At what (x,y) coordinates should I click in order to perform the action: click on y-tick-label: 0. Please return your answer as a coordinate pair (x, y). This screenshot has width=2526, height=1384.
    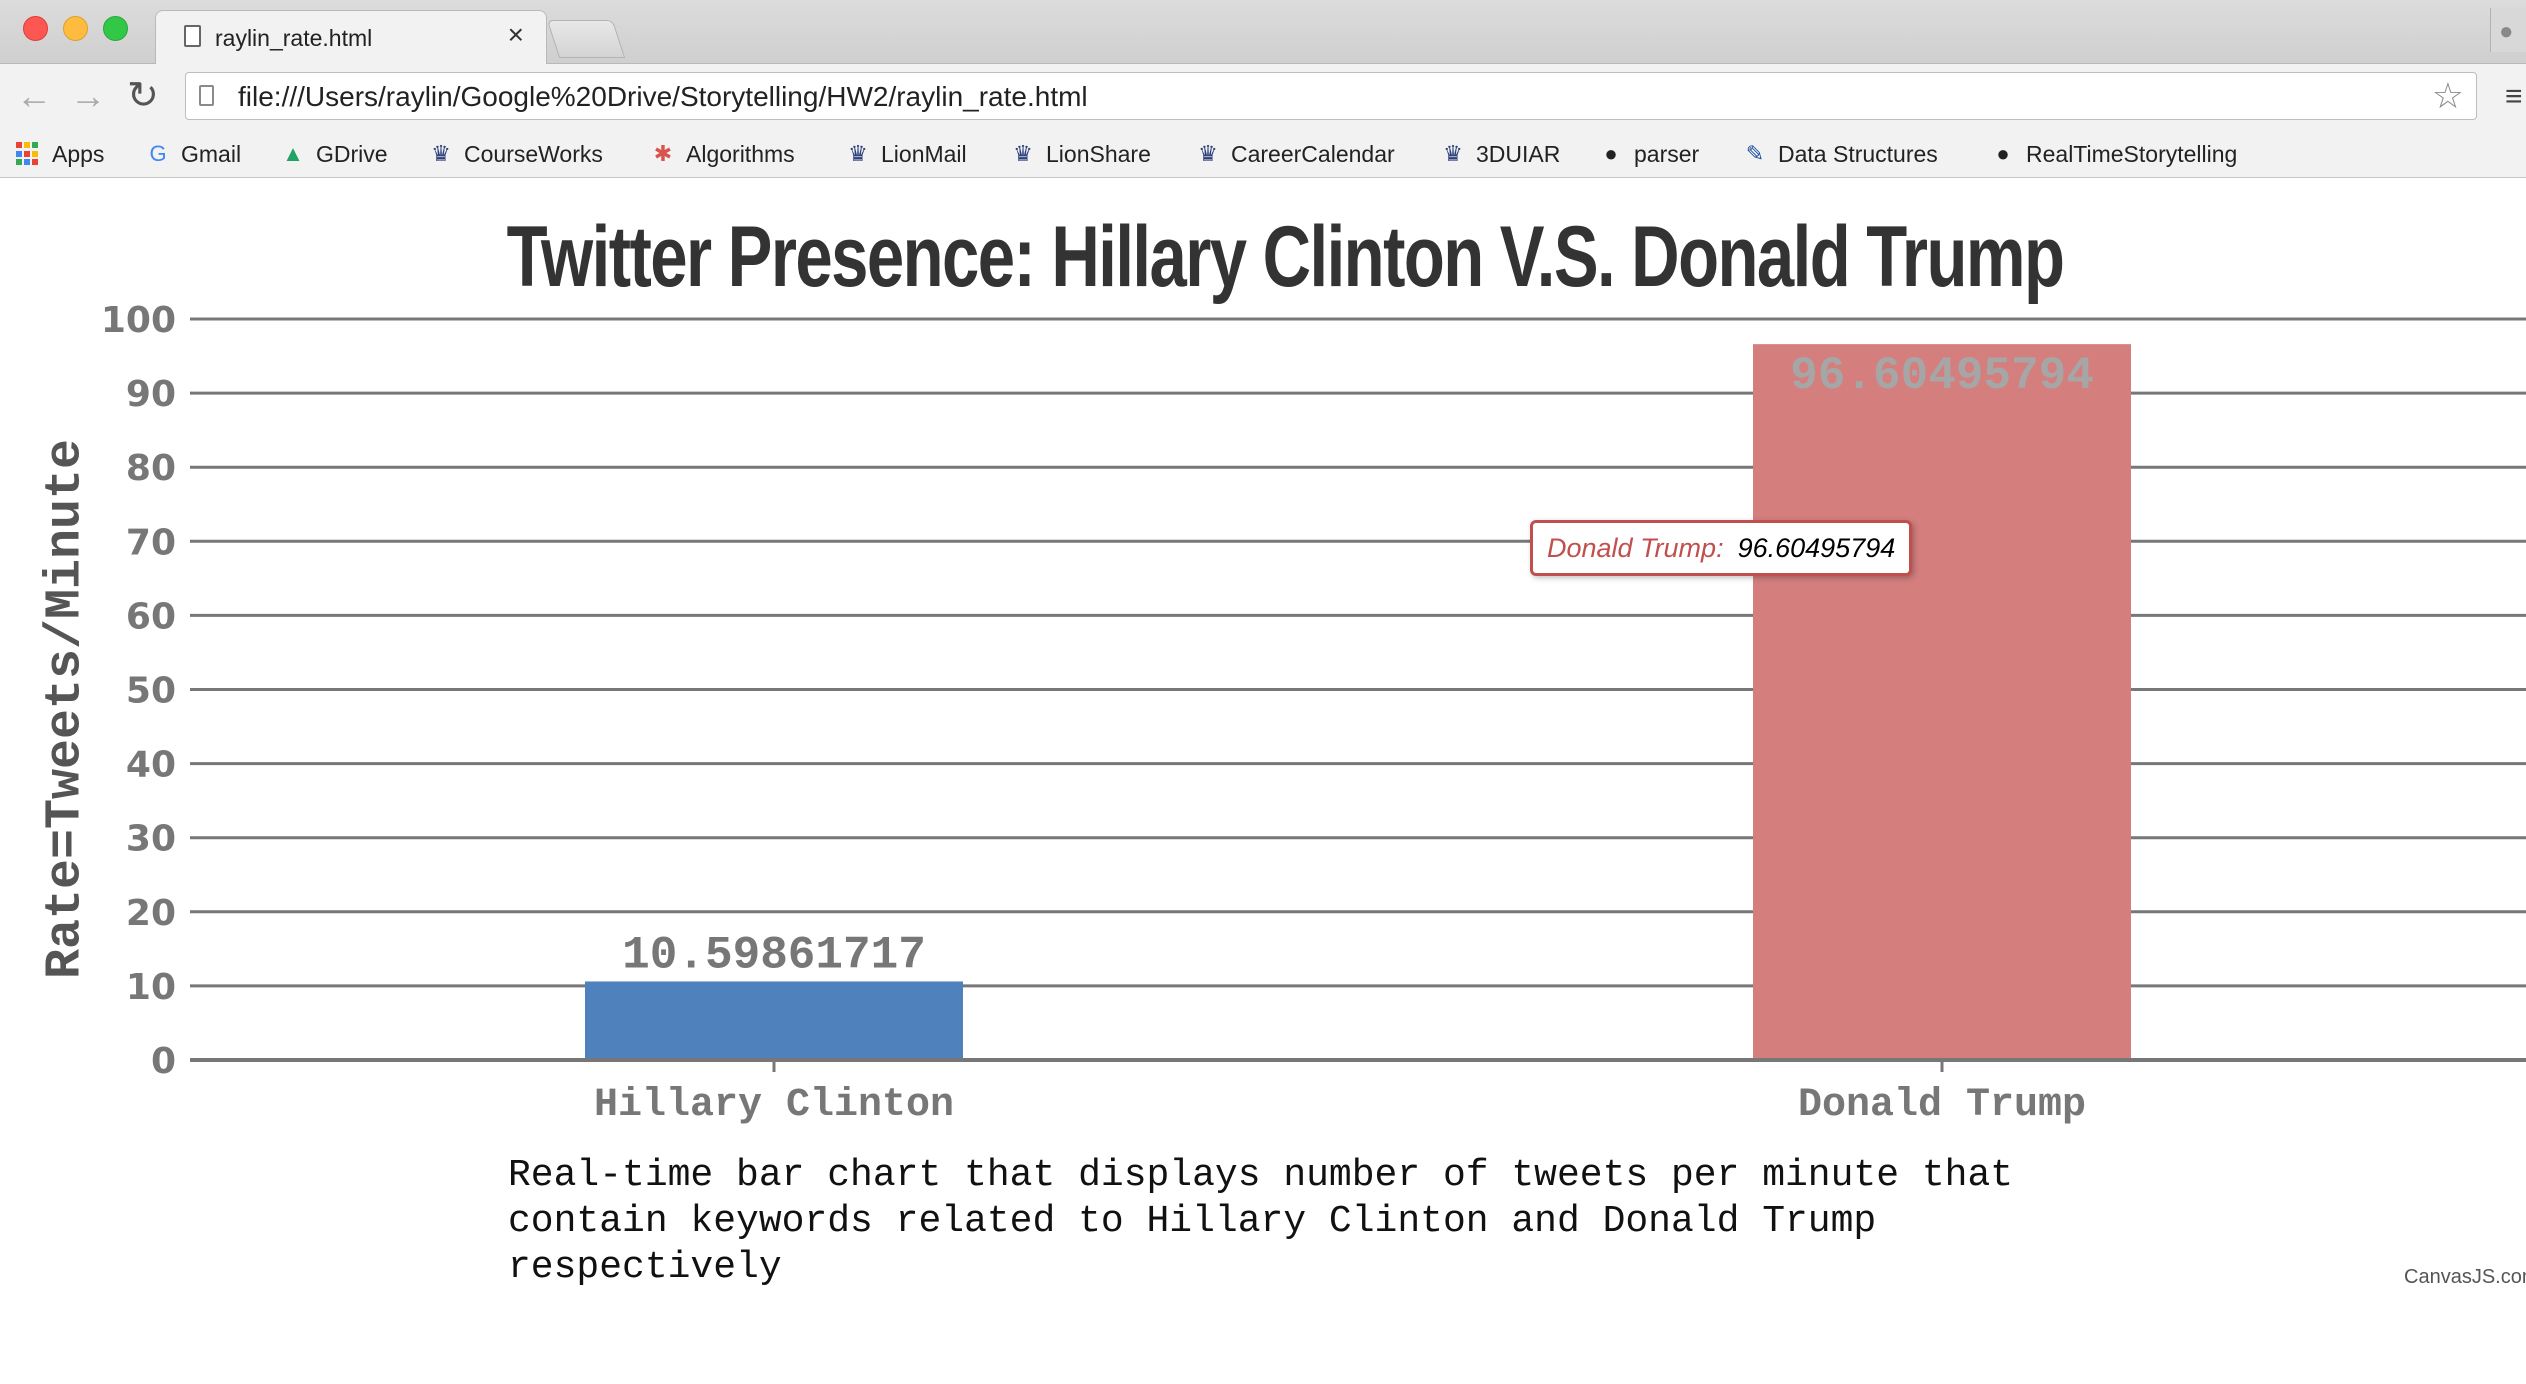
    Looking at the image, I should click on (163, 1061).